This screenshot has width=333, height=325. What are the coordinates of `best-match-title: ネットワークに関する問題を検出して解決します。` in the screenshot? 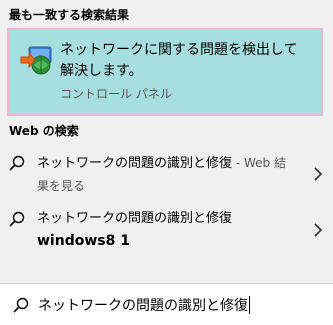 It's located at (179, 60).